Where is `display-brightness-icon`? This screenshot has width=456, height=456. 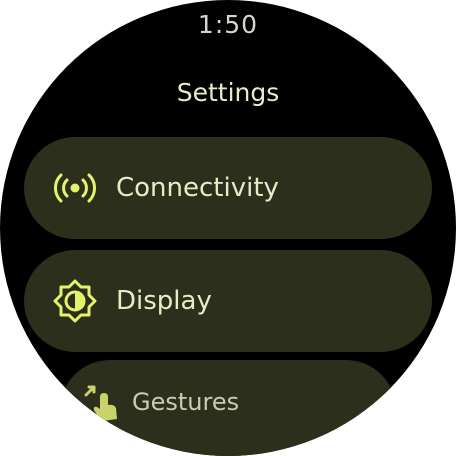
display-brightness-icon is located at coordinates (75, 301).